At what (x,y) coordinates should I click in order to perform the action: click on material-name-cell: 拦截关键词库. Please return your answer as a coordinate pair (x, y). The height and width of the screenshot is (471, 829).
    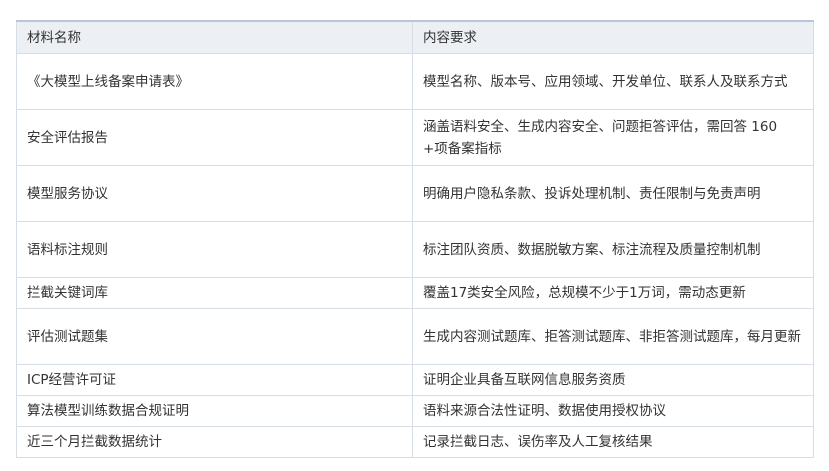
    Looking at the image, I should click on (214, 293).